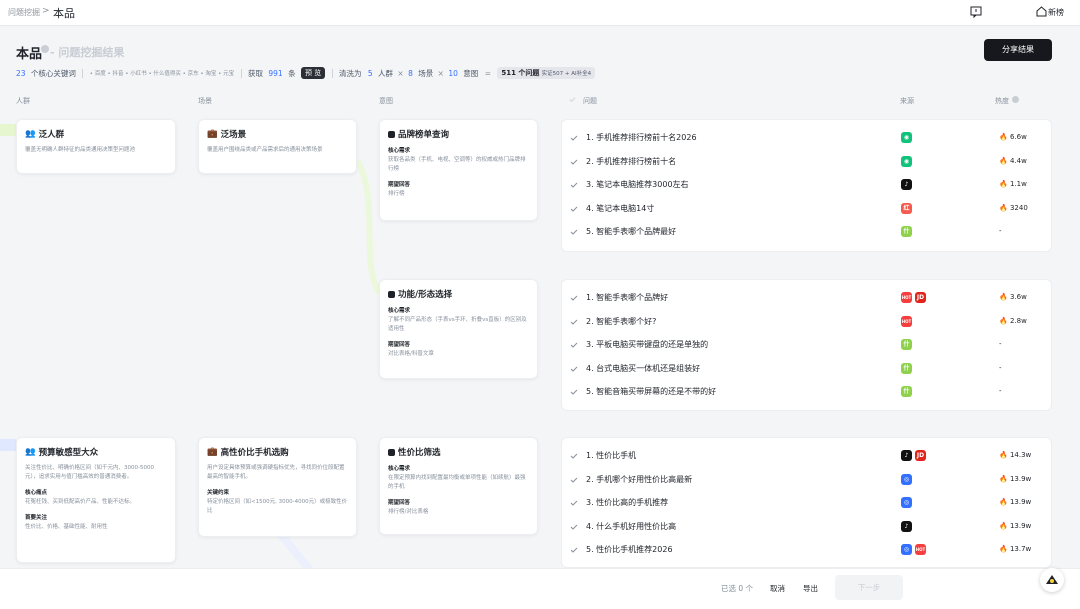 This screenshot has height=609, width=1080. What do you see at coordinates (807, 480) in the screenshot?
I see `question-row: 2. 手机哪个好用性价比高最新 ◎ 🔥 13.9w` at bounding box center [807, 480].